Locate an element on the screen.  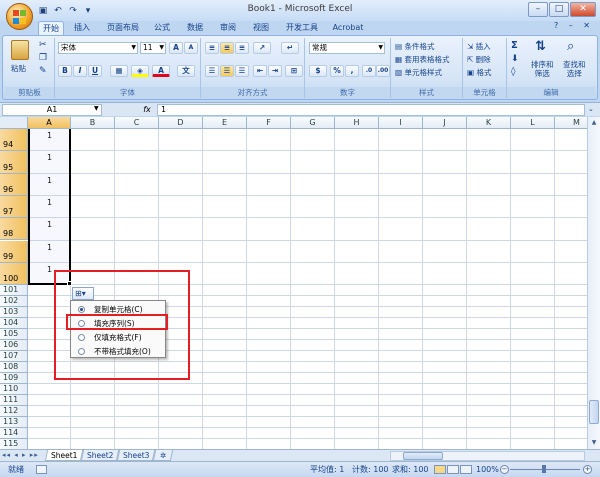
zoom-out-icon: − is located at coordinates (504, 469).